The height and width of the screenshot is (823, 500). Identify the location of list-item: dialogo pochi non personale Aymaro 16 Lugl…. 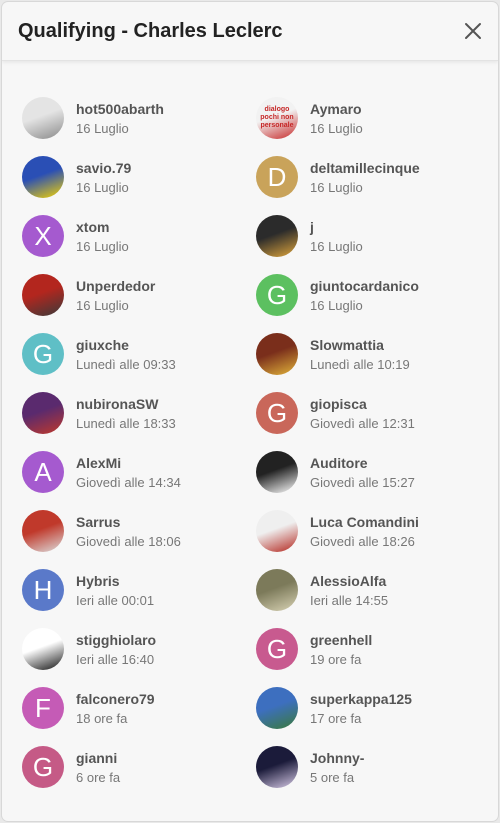
(373, 118).